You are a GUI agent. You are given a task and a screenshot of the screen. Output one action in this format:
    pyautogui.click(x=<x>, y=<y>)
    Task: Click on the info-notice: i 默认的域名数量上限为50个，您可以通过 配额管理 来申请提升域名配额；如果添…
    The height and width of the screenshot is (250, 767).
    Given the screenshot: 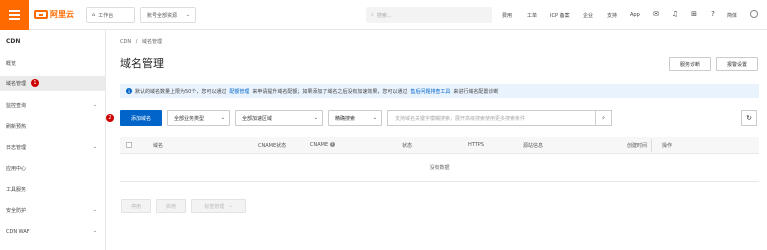 What is the action you would take?
    pyautogui.click(x=439, y=91)
    